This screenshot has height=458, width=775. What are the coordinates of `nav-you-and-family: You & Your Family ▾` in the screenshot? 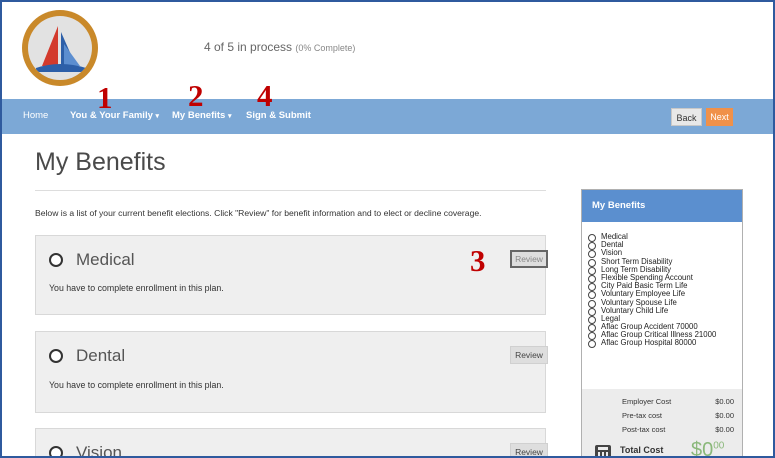 It's located at (114, 115).